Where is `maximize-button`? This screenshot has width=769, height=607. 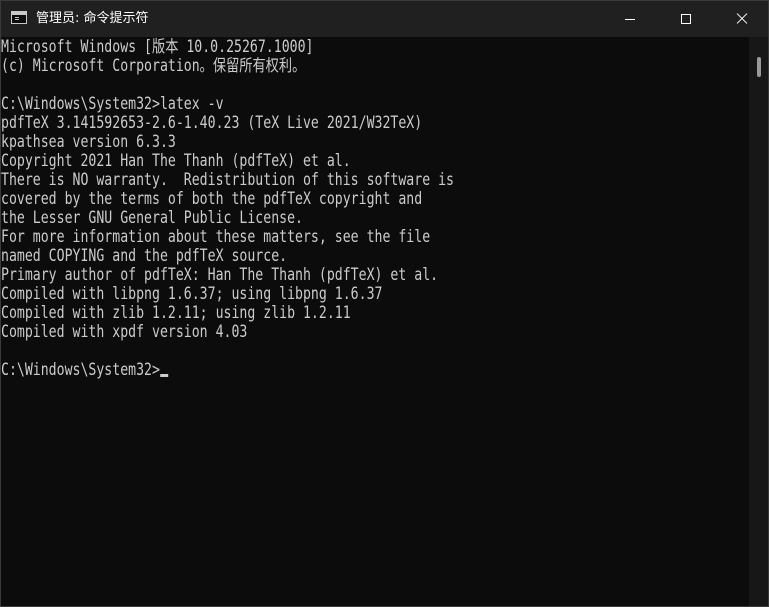 maximize-button is located at coordinates (686, 19).